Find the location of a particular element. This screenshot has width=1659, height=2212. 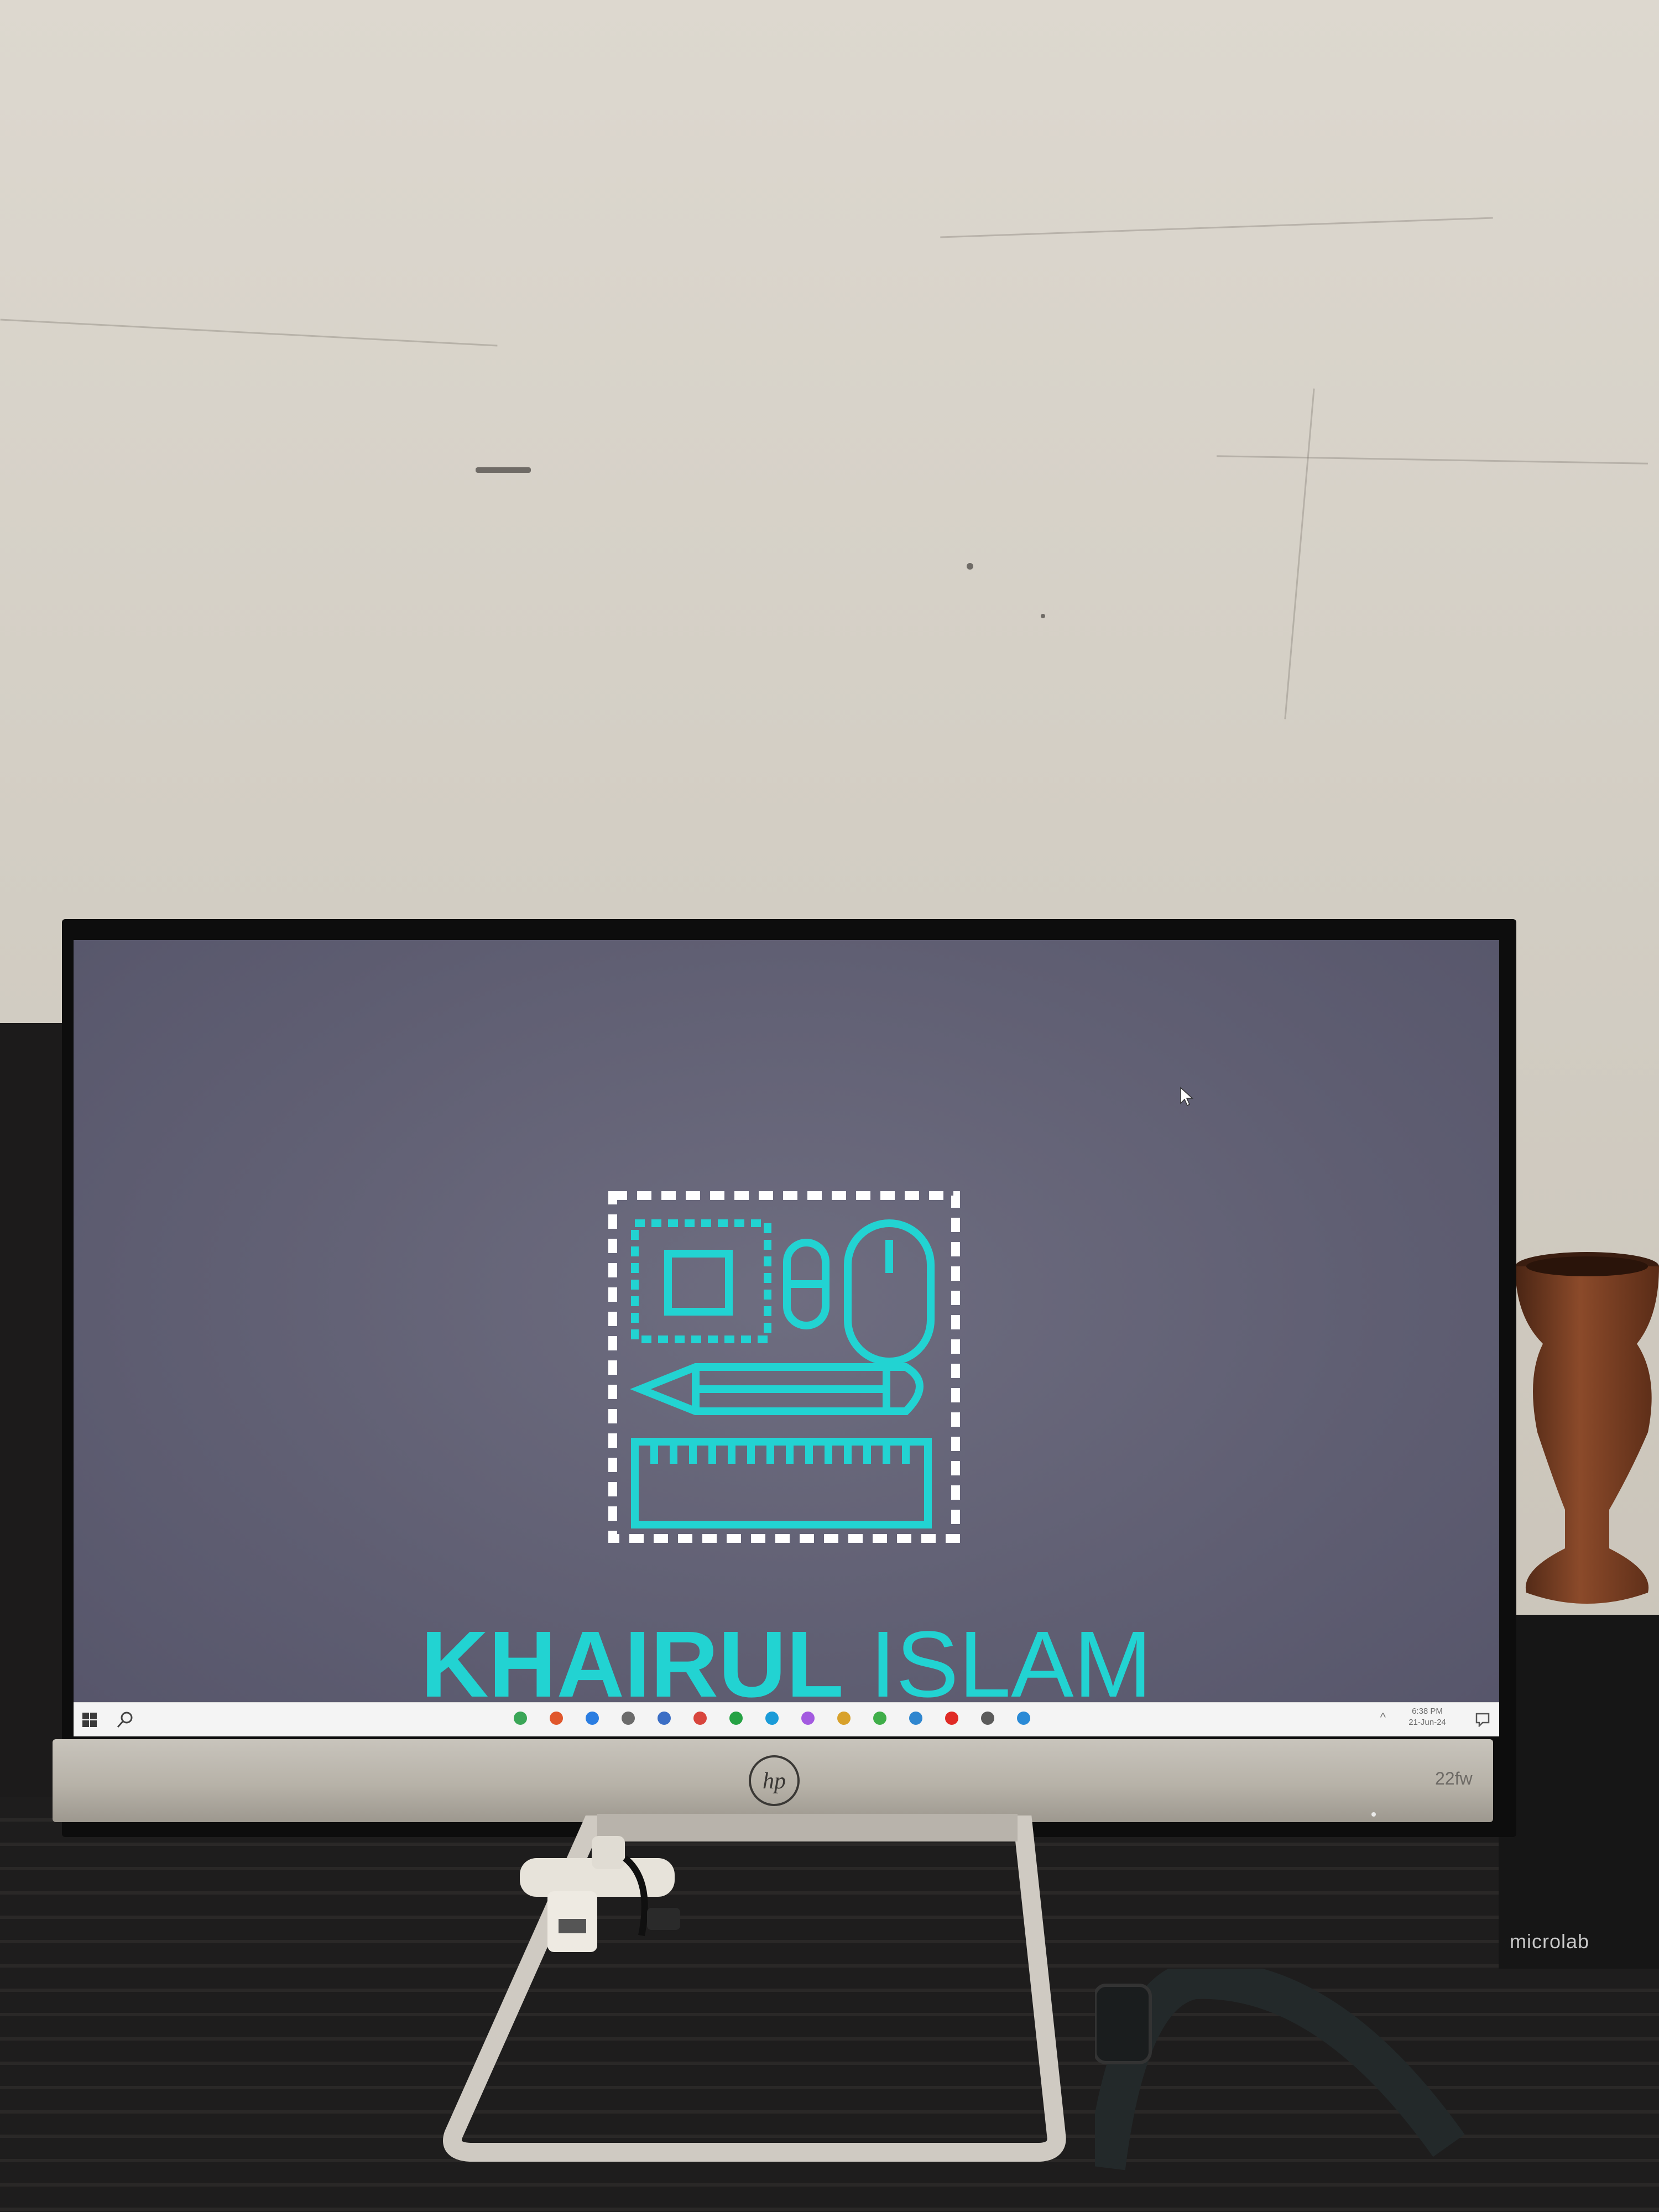

green-tool-icon-glyph is located at coordinates (880, 1719).